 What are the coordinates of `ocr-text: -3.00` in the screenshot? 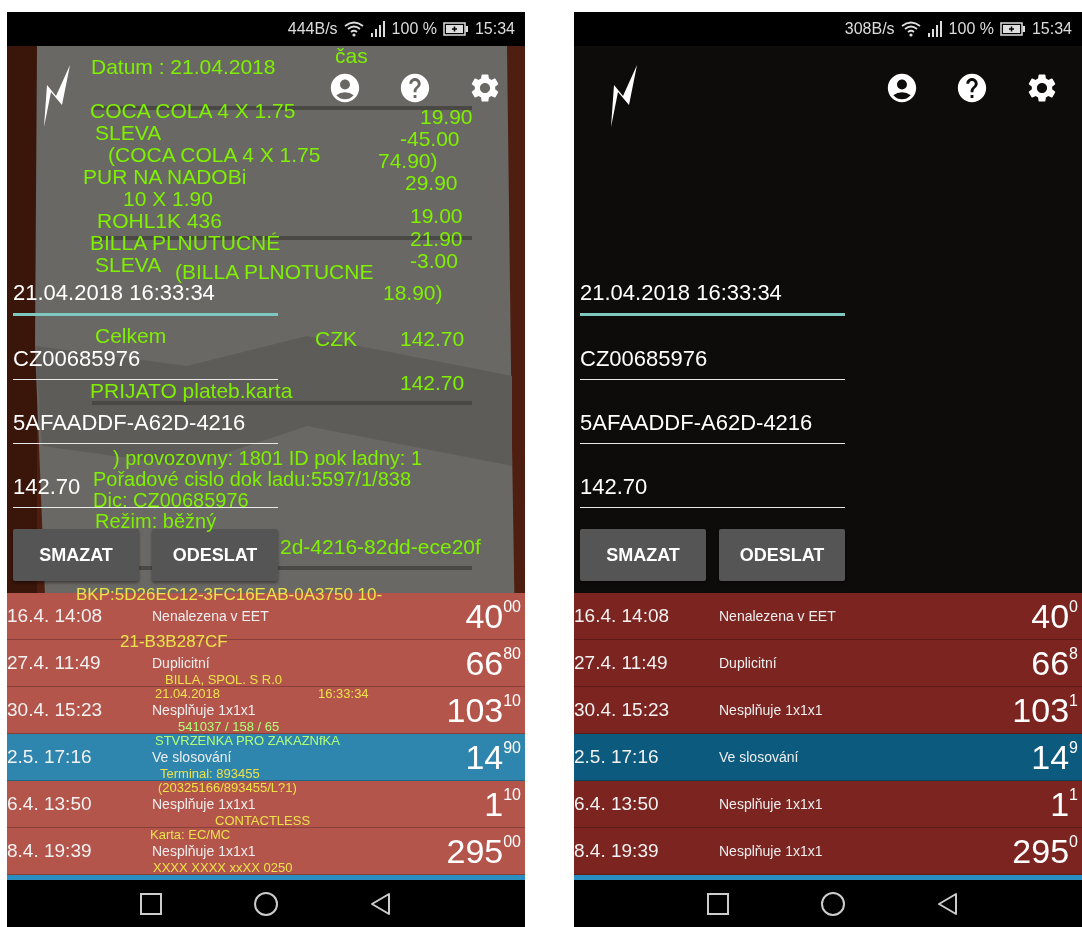 It's located at (434, 261).